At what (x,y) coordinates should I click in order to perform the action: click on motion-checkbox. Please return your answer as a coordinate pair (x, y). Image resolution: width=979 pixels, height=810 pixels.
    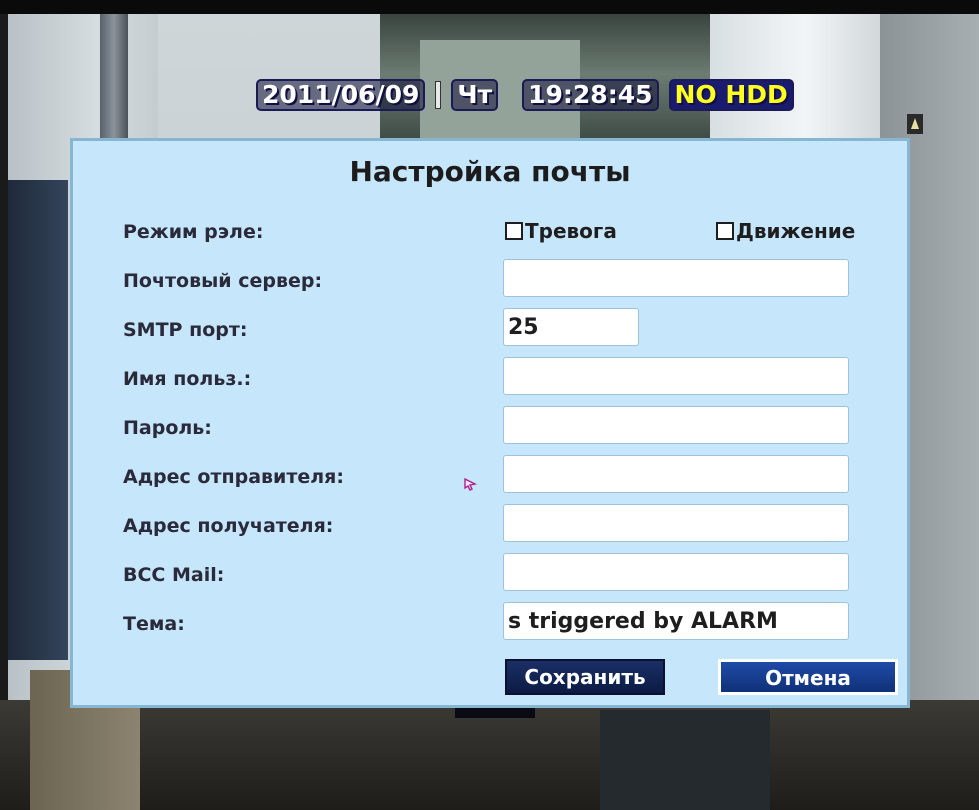
    Looking at the image, I should click on (725, 231).